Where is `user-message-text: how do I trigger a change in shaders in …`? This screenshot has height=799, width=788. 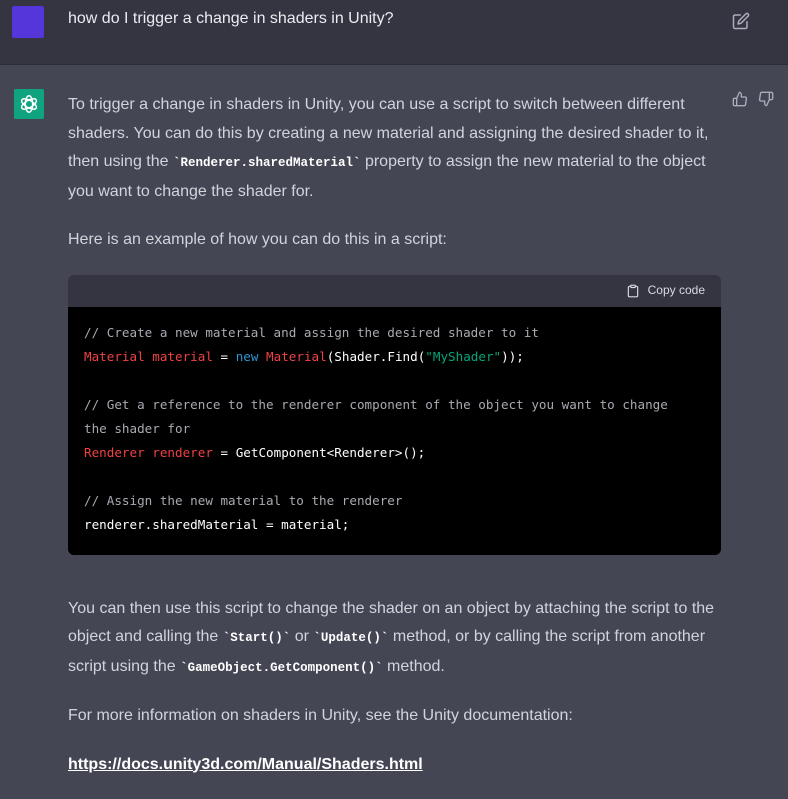
user-message-text: how do I trigger a change in shaders in … is located at coordinates (231, 18).